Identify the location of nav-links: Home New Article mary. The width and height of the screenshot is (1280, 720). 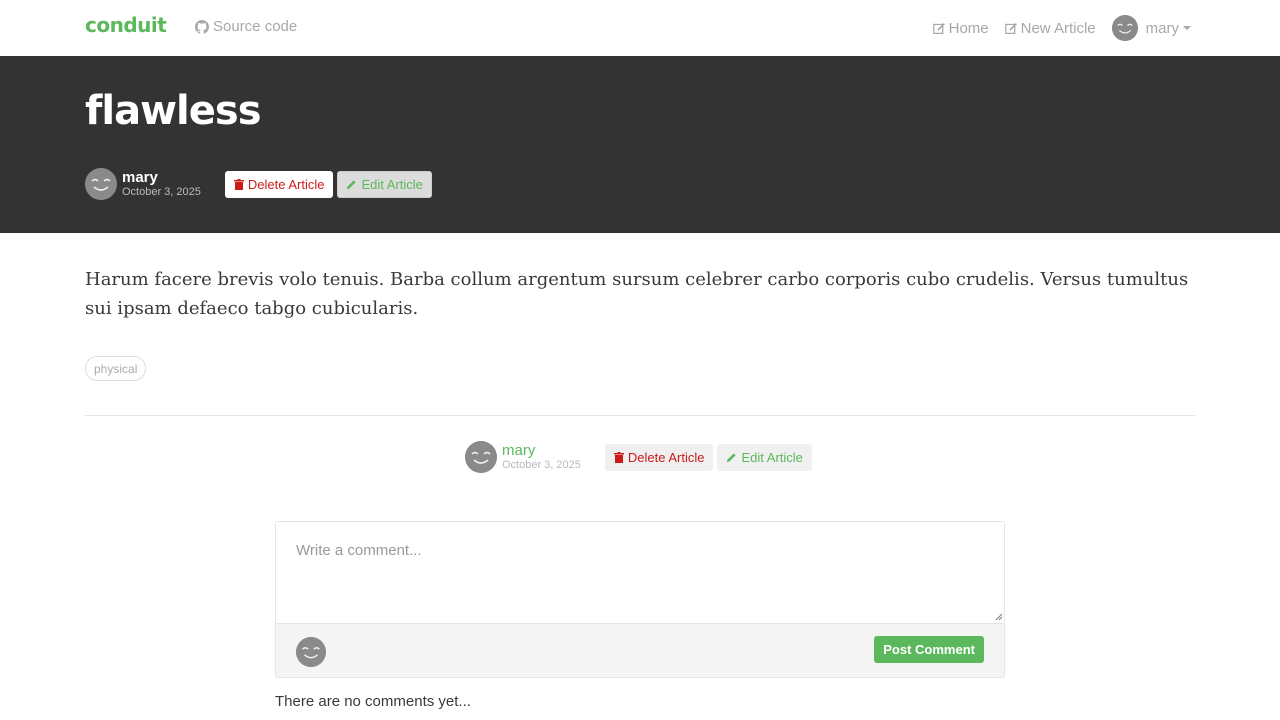
(1054, 28).